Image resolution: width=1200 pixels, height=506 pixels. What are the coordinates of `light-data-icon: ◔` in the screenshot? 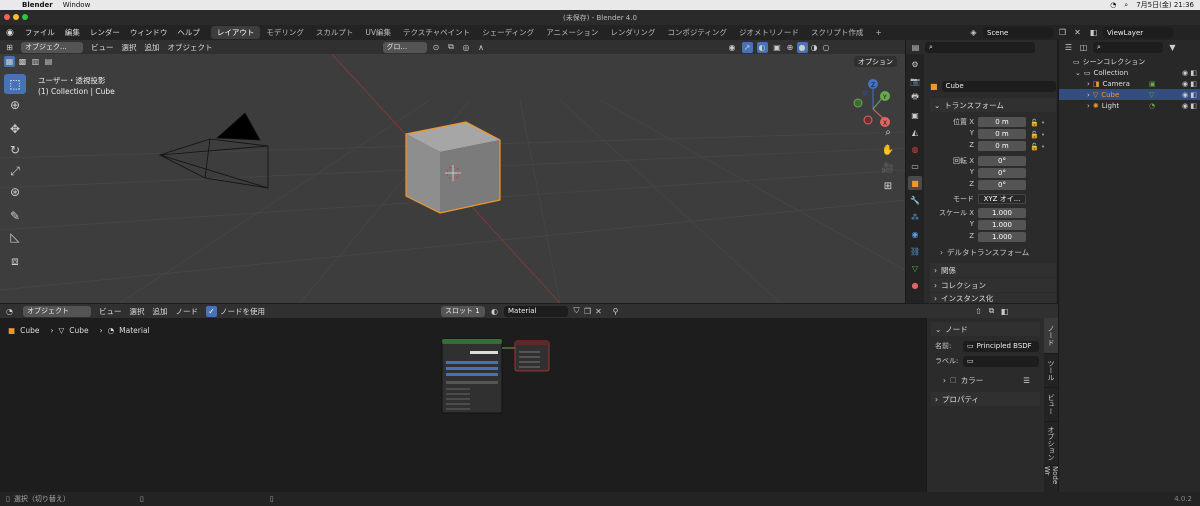 It's located at (1152, 106).